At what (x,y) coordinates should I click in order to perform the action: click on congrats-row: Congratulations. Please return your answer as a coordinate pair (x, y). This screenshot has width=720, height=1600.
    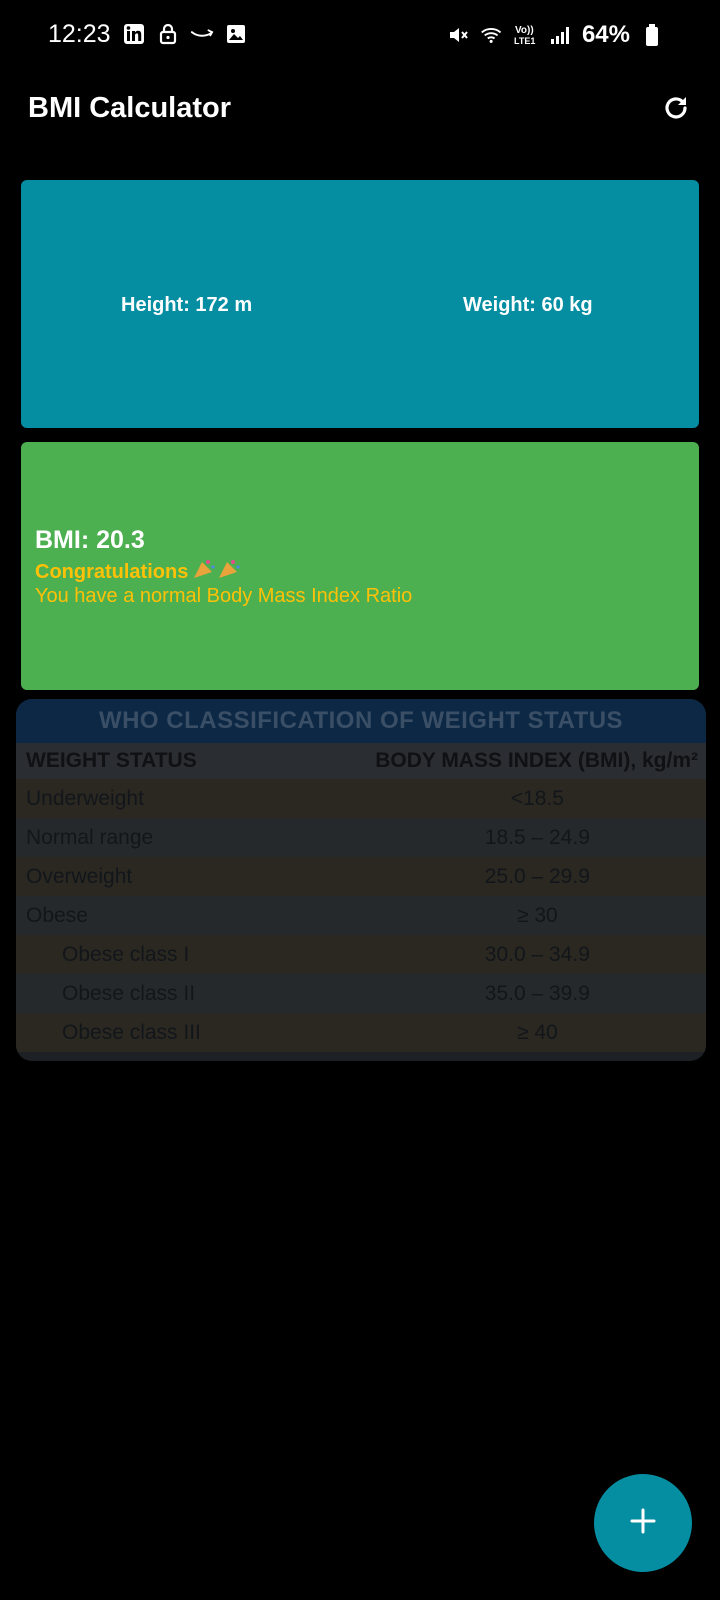
    Looking at the image, I should click on (139, 572).